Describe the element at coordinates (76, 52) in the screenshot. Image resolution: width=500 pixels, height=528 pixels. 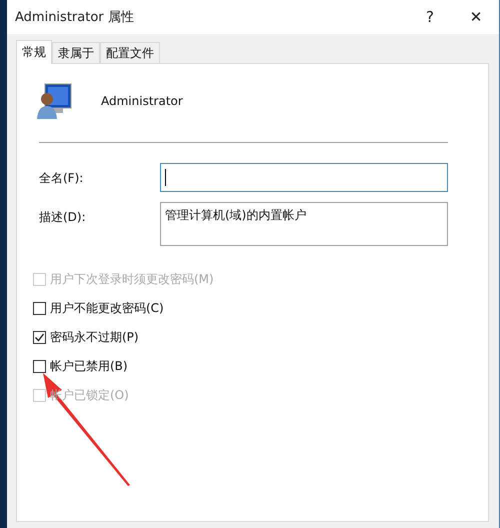
I see `tab: 隶属于` at that location.